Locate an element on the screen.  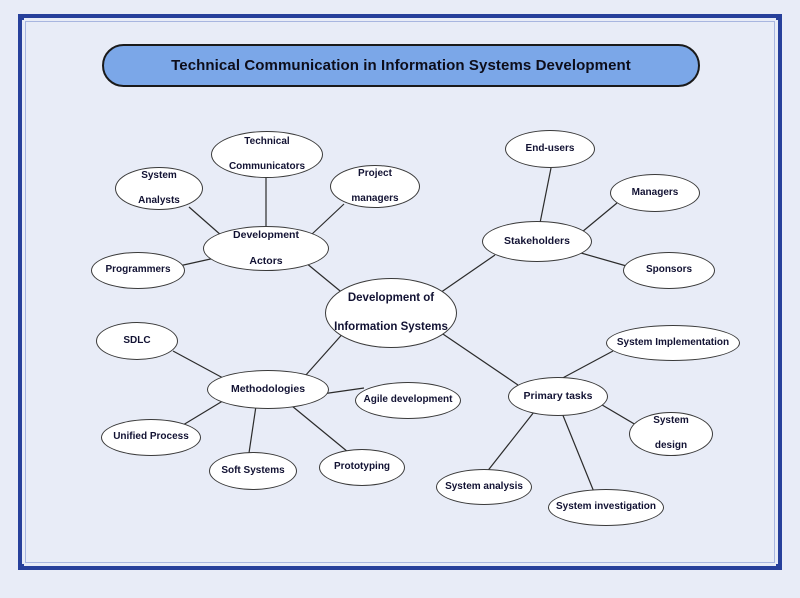
edge-me-soft-systems is located at coordinates (252, 429).